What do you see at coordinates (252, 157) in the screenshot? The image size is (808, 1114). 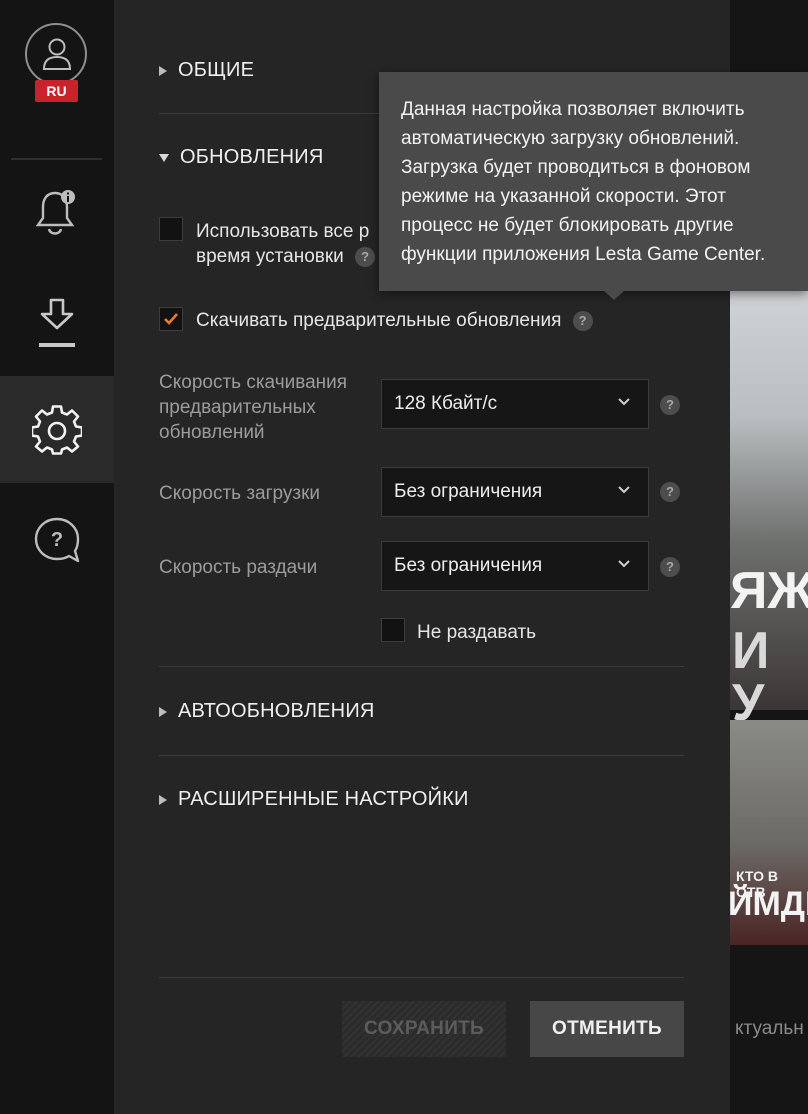 I see `section-updates-label: ОБНОВЛЕНИЯ` at bounding box center [252, 157].